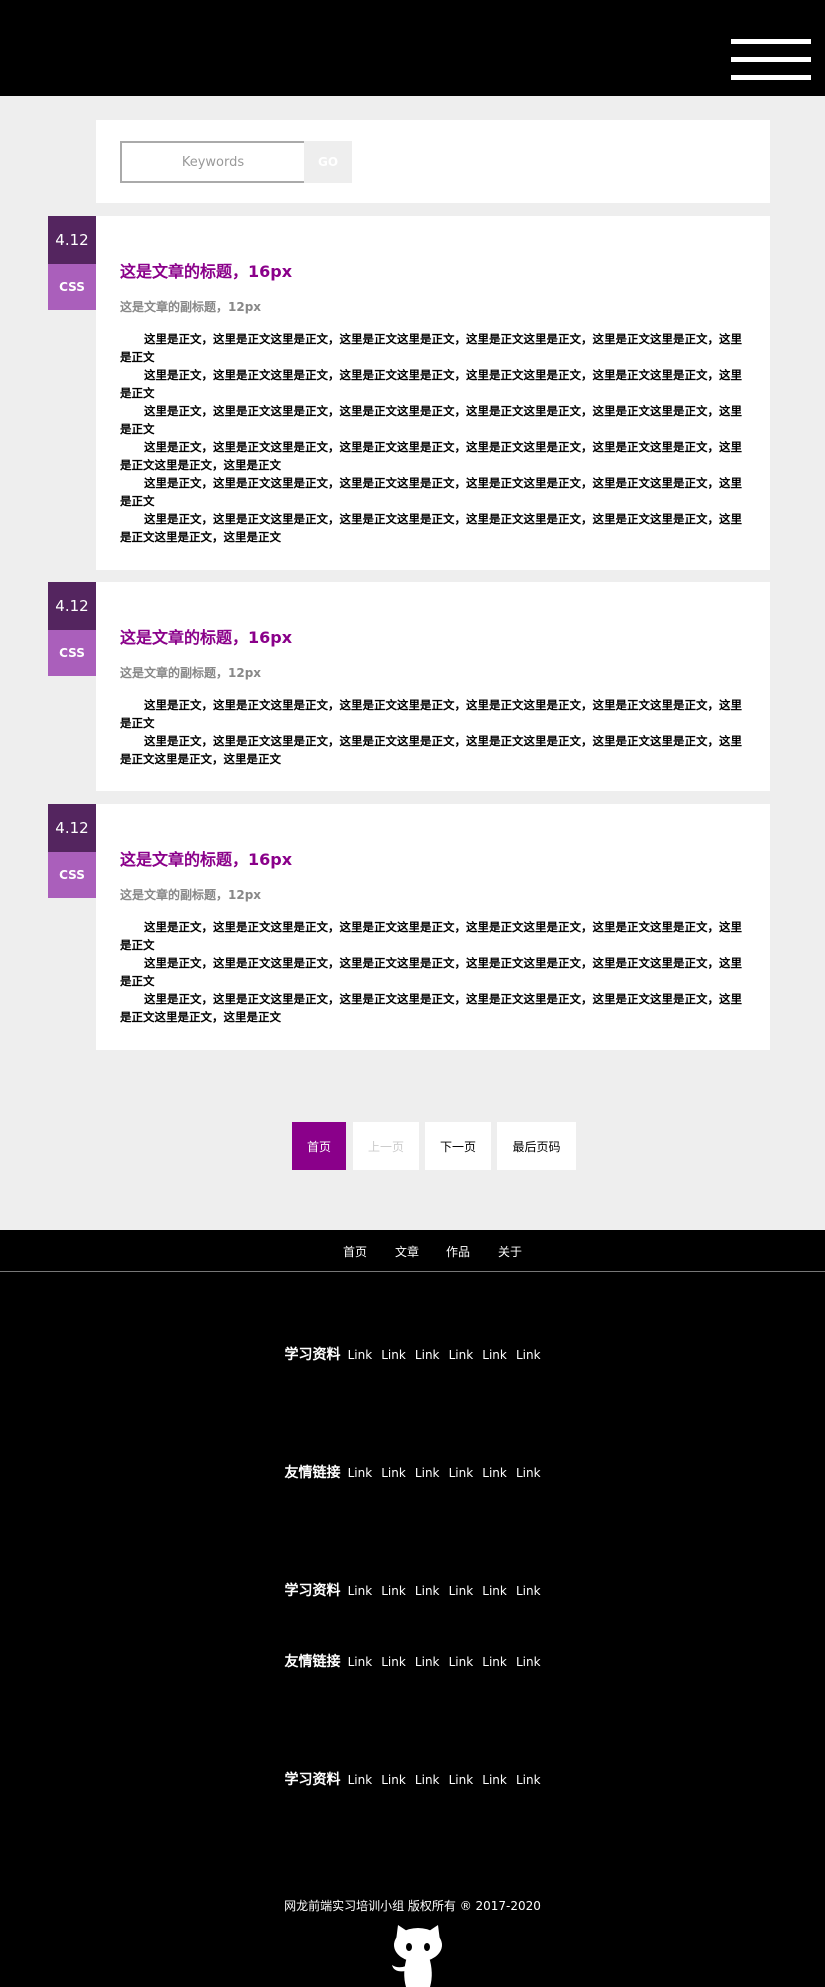 The image size is (825, 1987). Describe the element at coordinates (458, 1146) in the screenshot. I see `page-next-button: 下一页` at that location.